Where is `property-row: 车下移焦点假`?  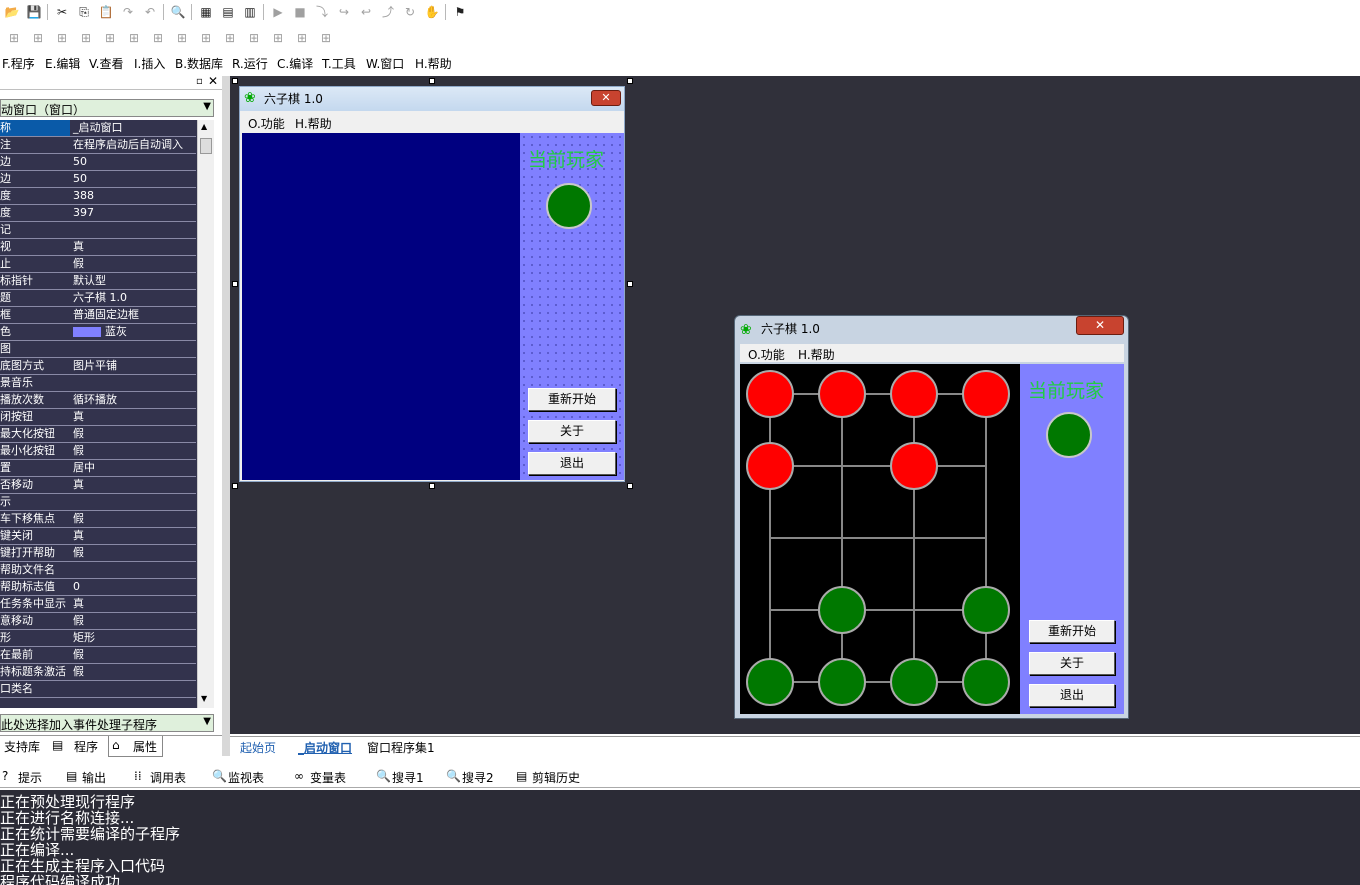 property-row: 车下移焦点假 is located at coordinates (98, 519).